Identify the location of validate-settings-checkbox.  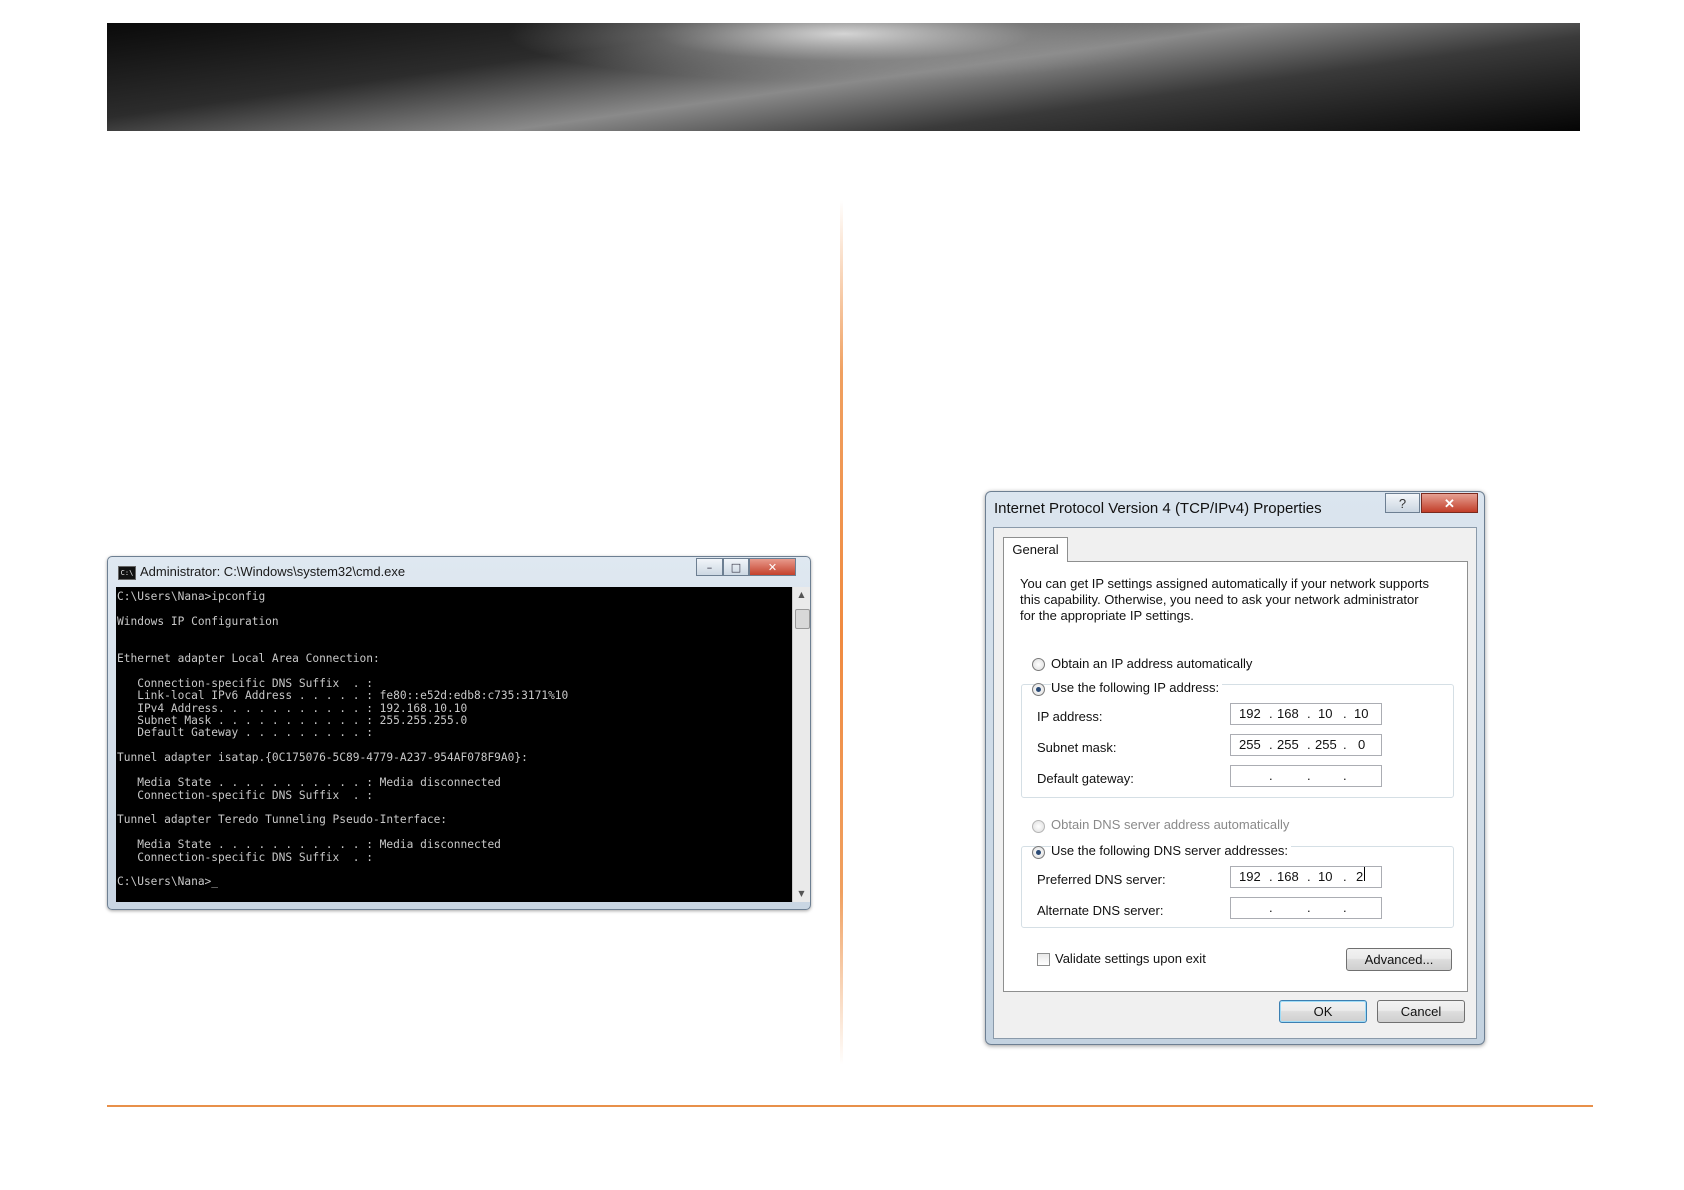
(1043, 959).